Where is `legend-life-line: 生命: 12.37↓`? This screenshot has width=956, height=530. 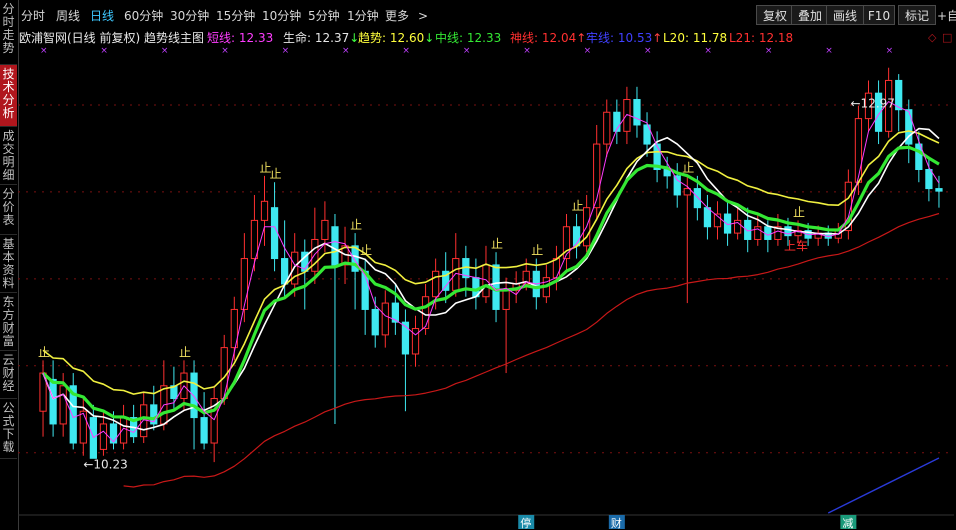 legend-life-line: 生命: 12.37↓ is located at coordinates (321, 38).